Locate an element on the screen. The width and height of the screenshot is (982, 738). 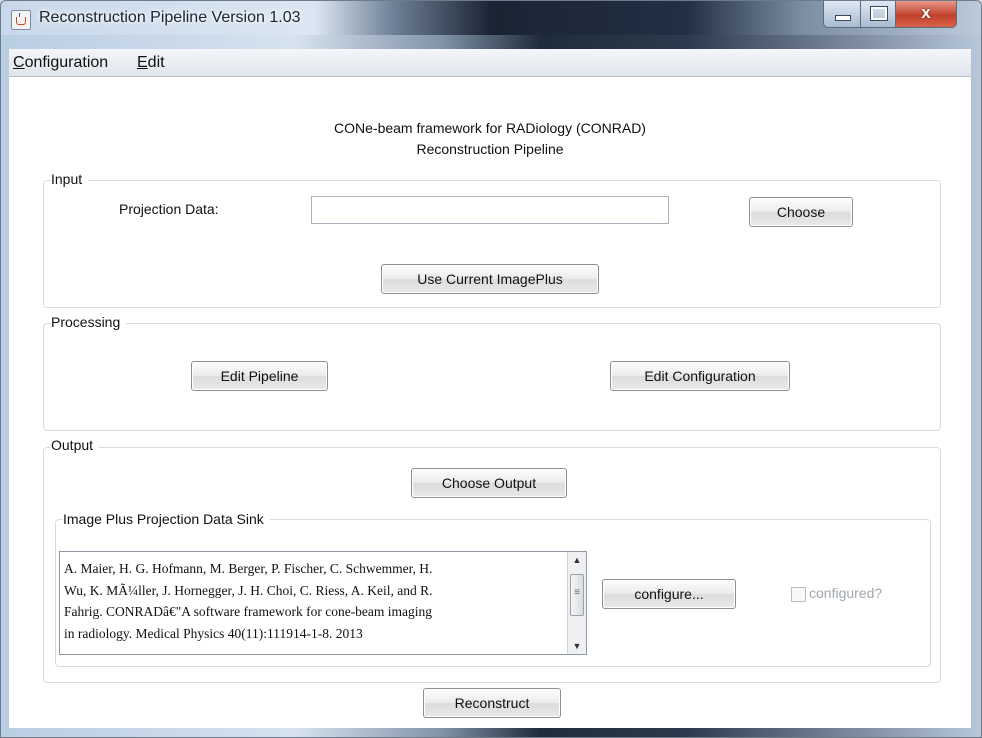
window-title: Reconstruction Pipeline Version 1.03 is located at coordinates (170, 17).